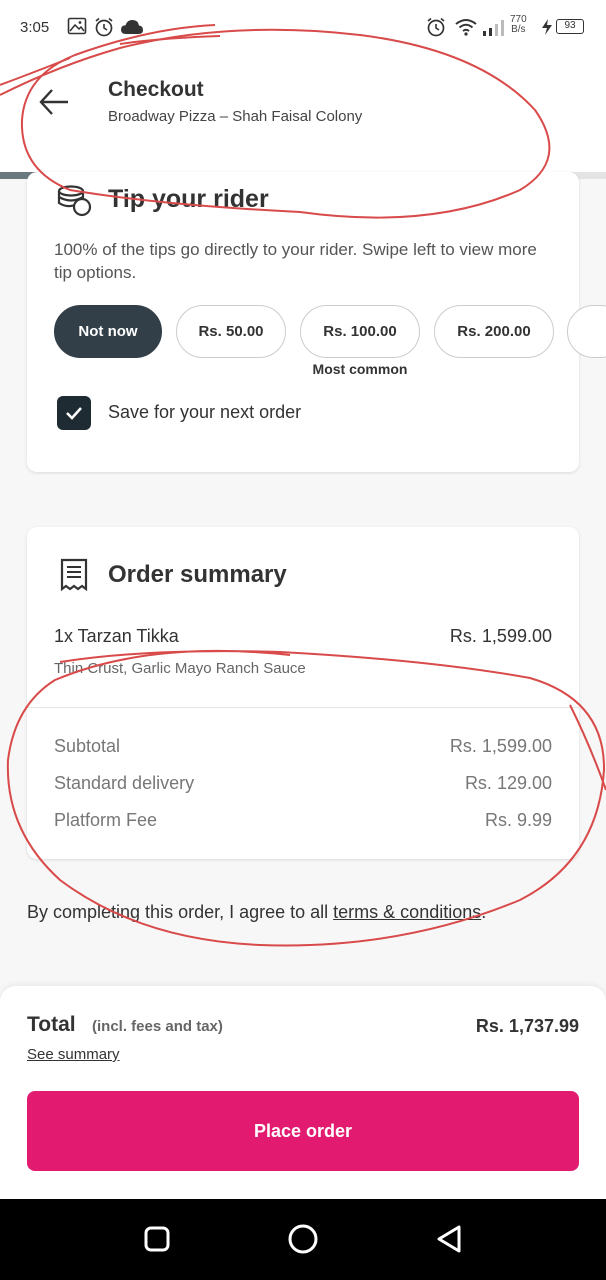 The image size is (606, 1280). Describe the element at coordinates (303, 1239) in the screenshot. I see `home-icon` at that location.